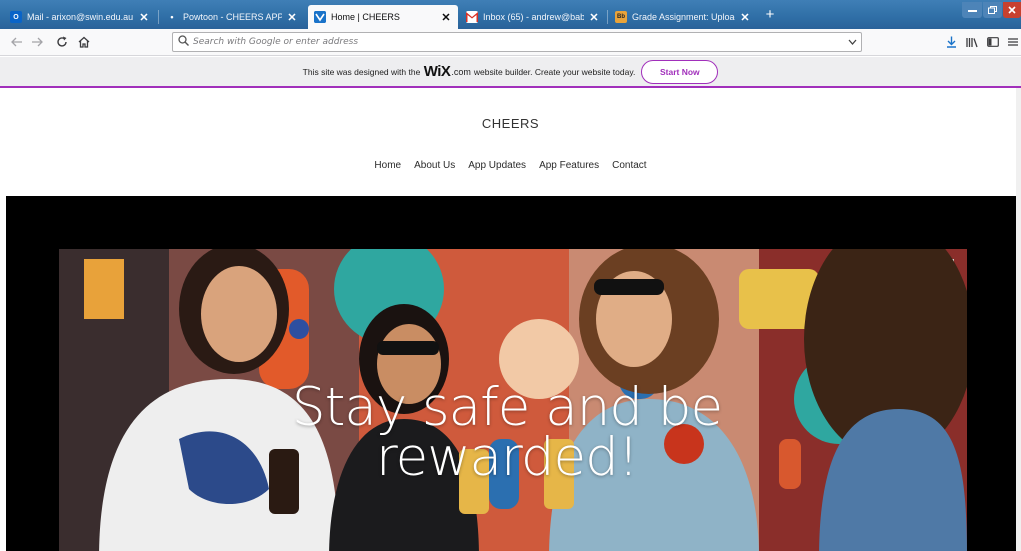 Image resolution: width=1021 pixels, height=551 pixels. I want to click on forward-arrow-icon, so click(37, 42).